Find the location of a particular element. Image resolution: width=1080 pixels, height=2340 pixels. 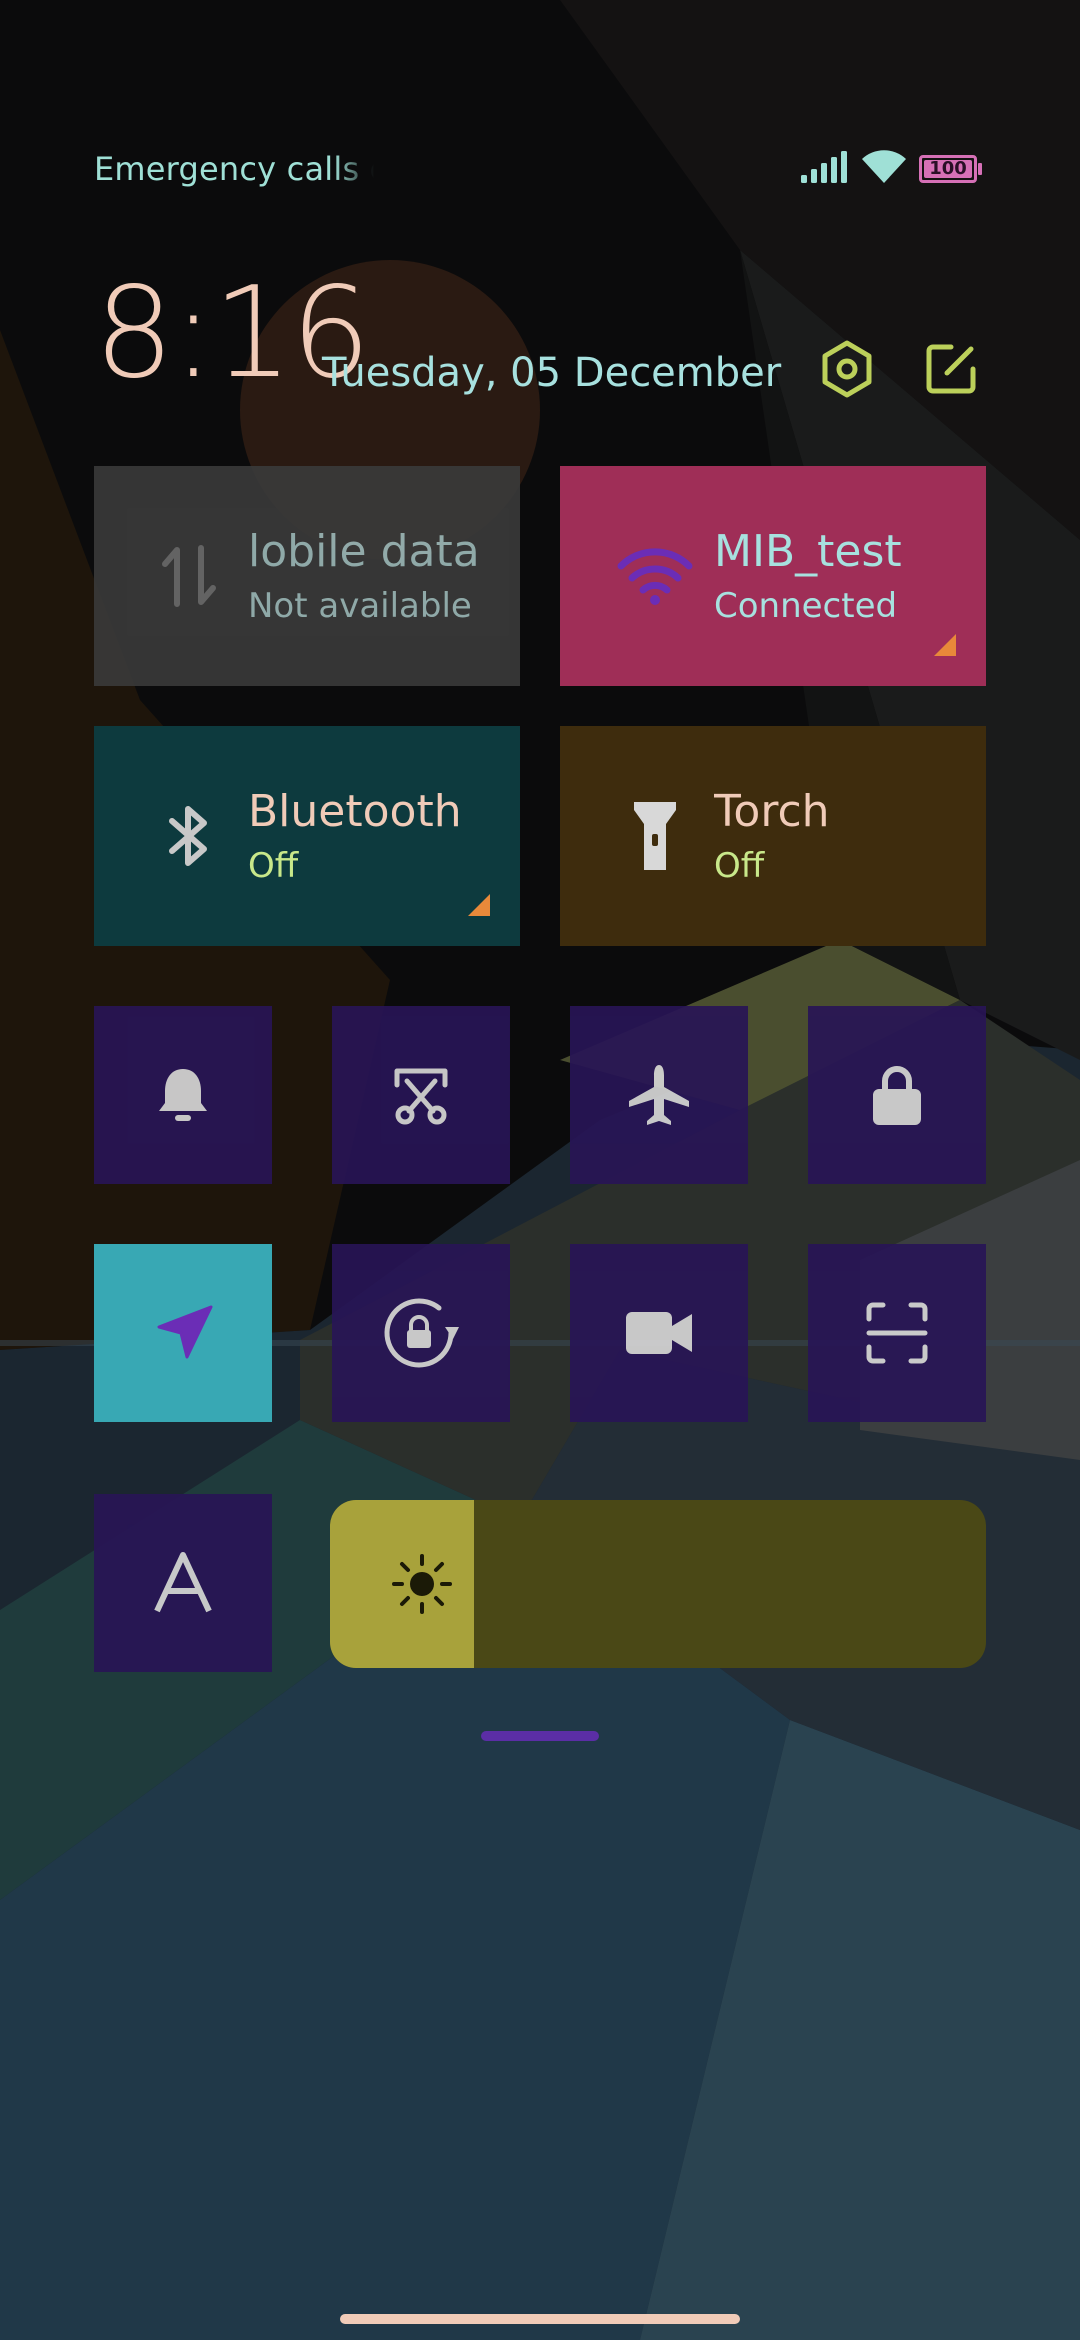

settings-button is located at coordinates (847, 369).